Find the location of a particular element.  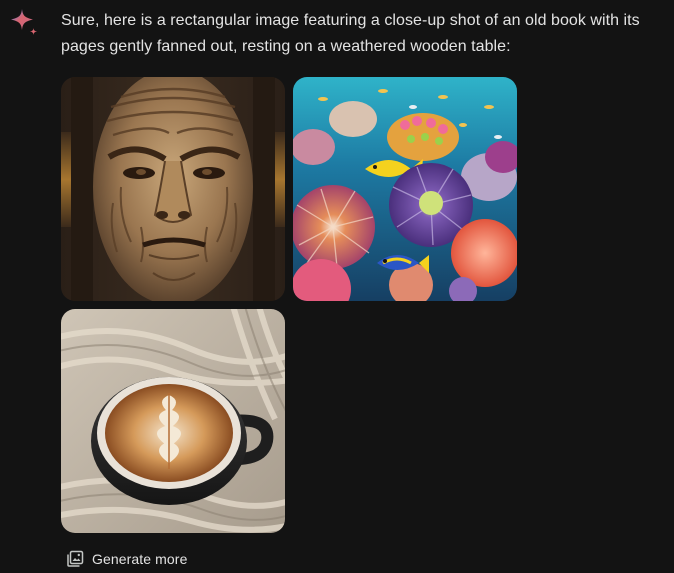

latte-art-image is located at coordinates (173, 421).